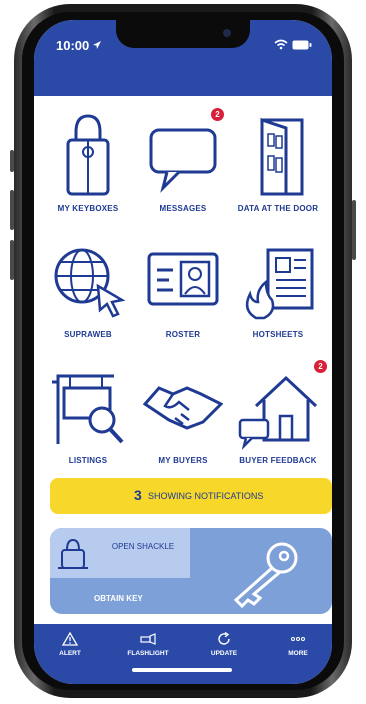  Describe the element at coordinates (88, 155) in the screenshot. I see `keybox-icon` at that location.